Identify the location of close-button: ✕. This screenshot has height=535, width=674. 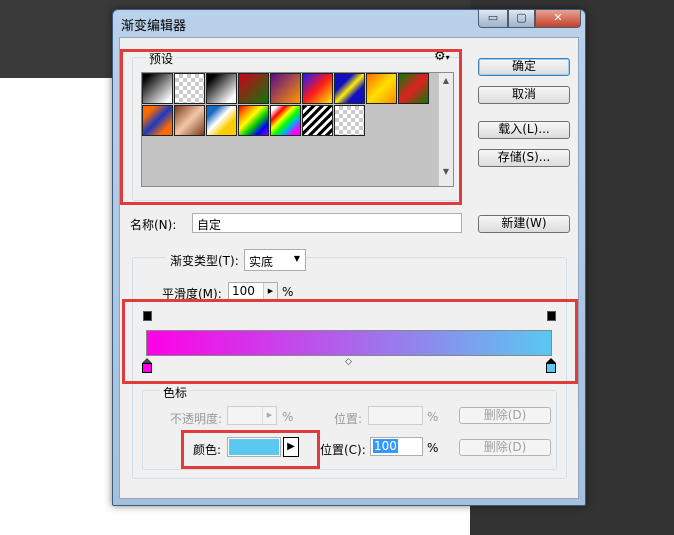
(558, 19).